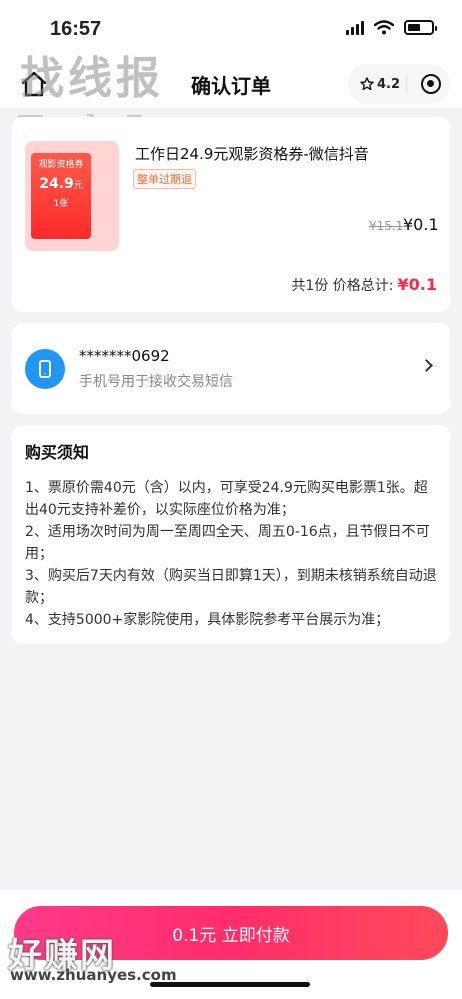 The image size is (462, 999). What do you see at coordinates (227, 543) in the screenshot?
I see `notice-item: 2、适用场次时间为周一至周四全天、周五0-16点，且节假日不可用；` at bounding box center [227, 543].